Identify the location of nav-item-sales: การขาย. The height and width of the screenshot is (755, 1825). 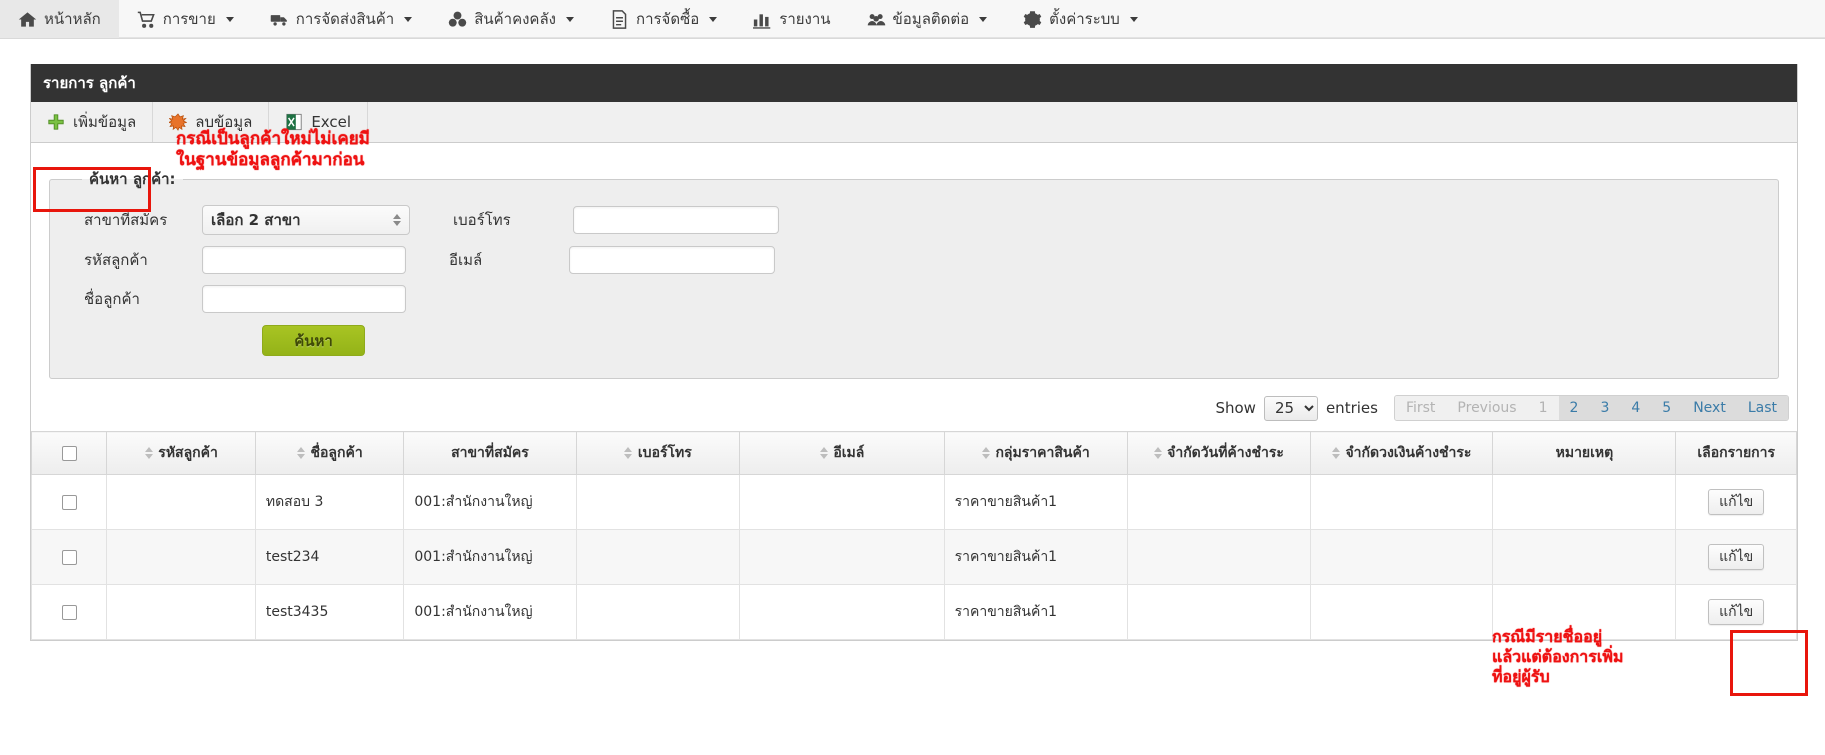
(185, 19).